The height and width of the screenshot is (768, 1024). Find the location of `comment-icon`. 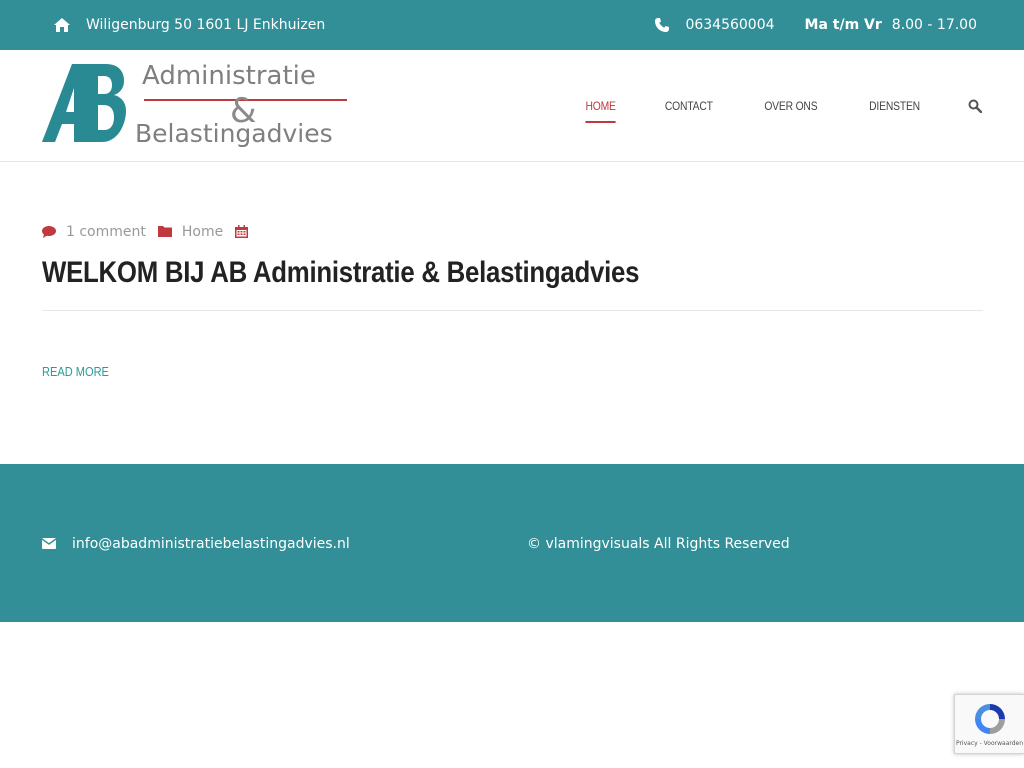

comment-icon is located at coordinates (49, 232).